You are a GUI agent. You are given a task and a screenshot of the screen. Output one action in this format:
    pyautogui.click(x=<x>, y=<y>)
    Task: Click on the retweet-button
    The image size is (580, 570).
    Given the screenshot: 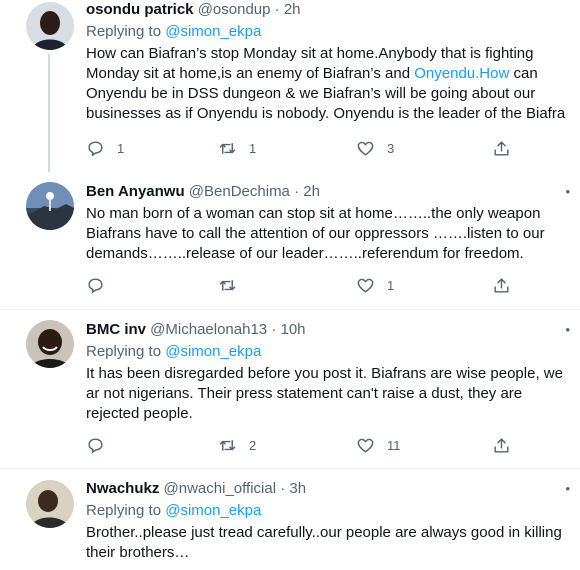 What is the action you would take?
    pyautogui.click(x=233, y=285)
    